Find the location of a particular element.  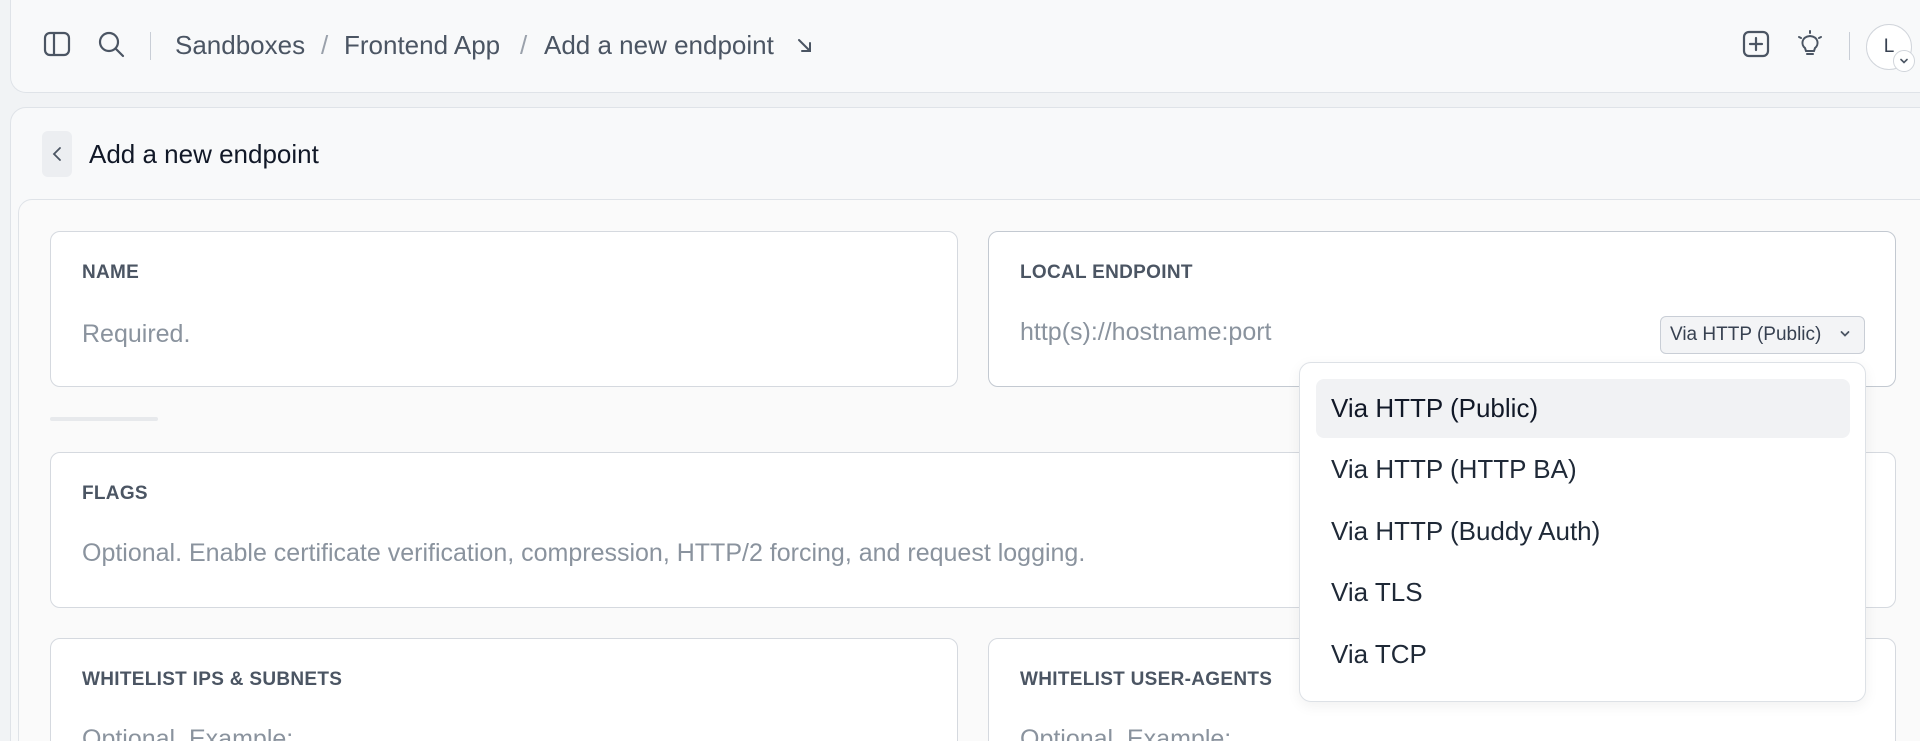

arrow-down-right-icon is located at coordinates (805, 46).